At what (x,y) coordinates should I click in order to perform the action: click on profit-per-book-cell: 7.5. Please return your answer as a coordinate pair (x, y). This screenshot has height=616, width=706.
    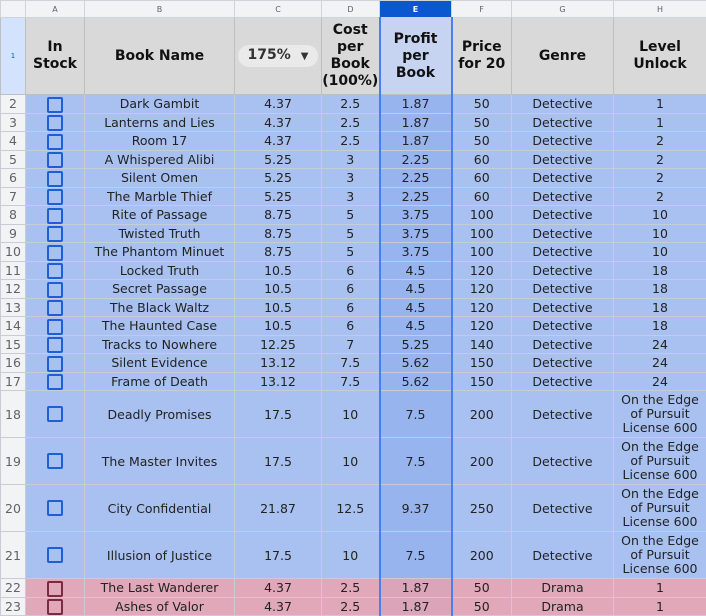
    Looking at the image, I should click on (416, 461).